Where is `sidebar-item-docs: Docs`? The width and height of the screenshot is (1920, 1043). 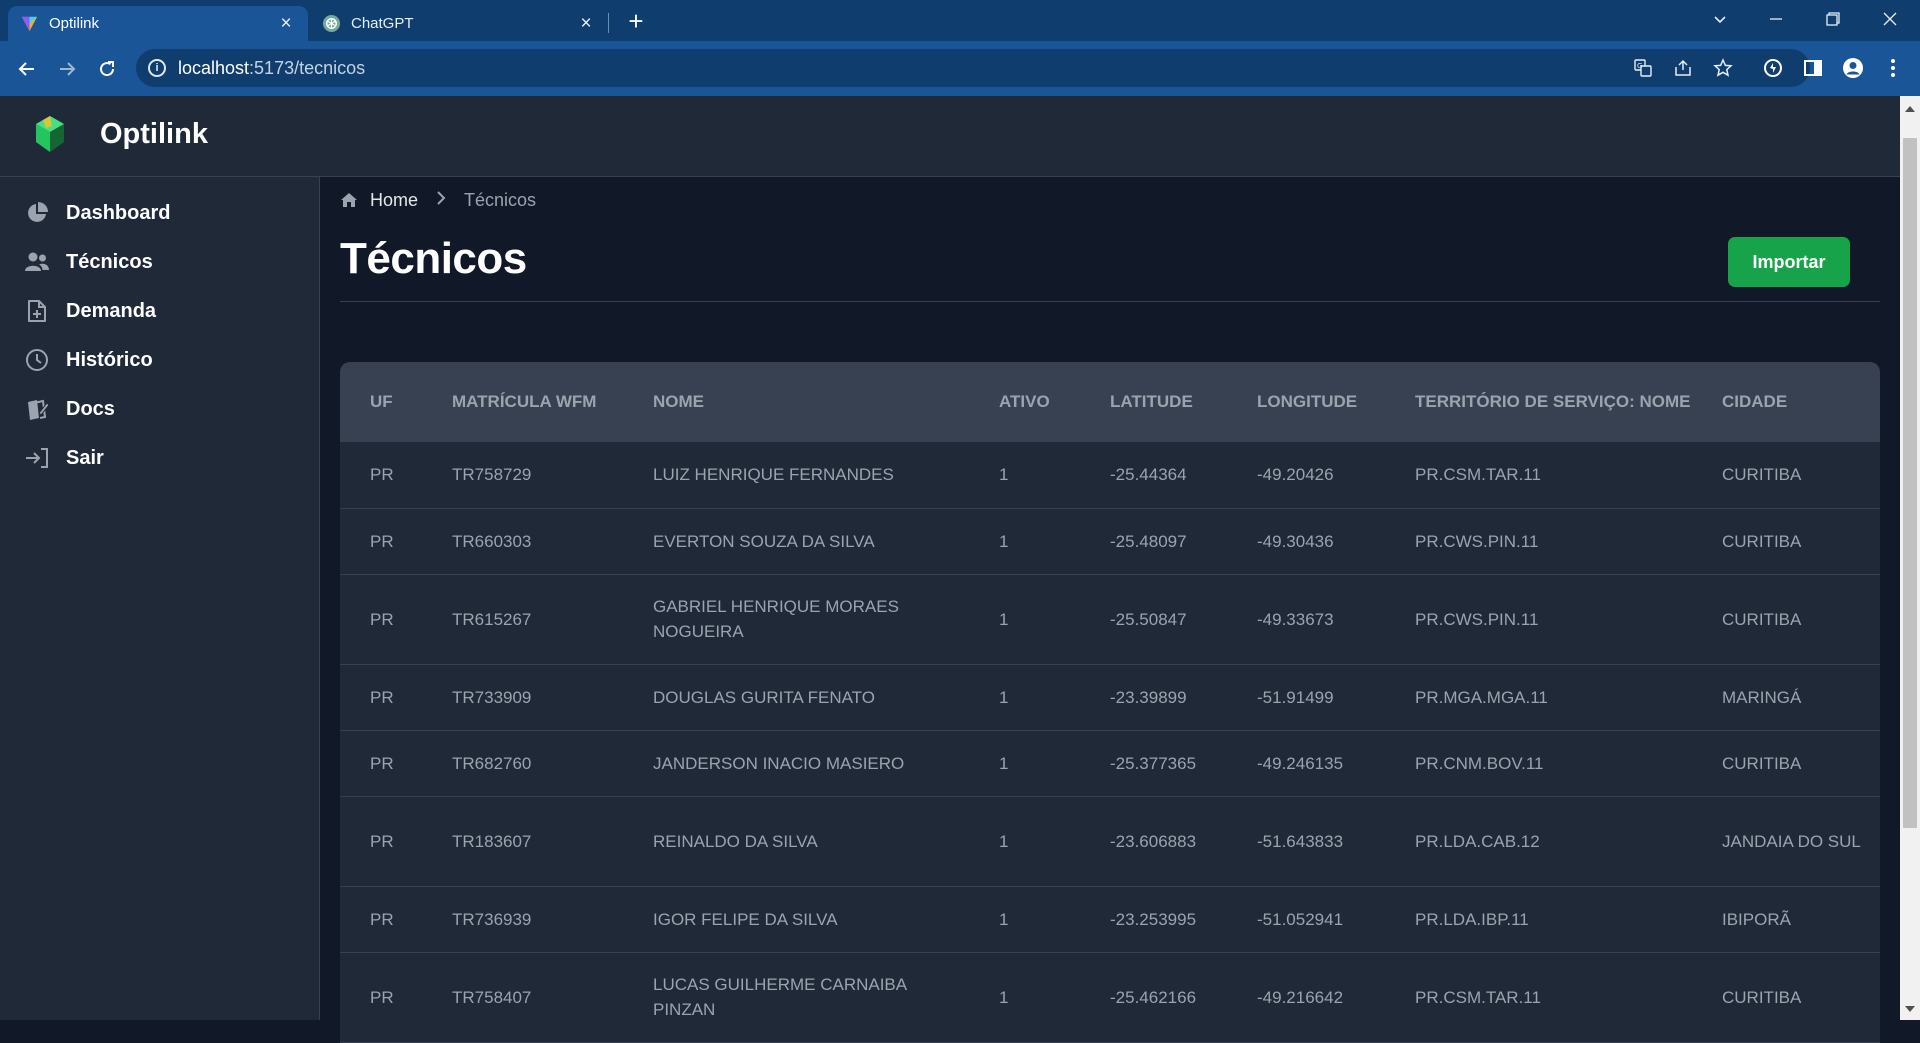
sidebar-item-docs: Docs is located at coordinates (164, 409).